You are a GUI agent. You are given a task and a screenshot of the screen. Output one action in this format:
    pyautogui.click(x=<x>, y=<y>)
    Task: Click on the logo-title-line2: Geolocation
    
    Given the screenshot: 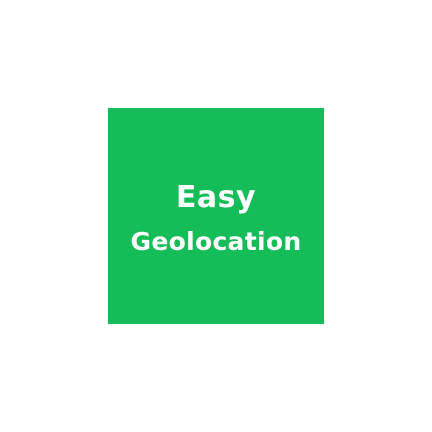 What is the action you would take?
    pyautogui.click(x=216, y=241)
    